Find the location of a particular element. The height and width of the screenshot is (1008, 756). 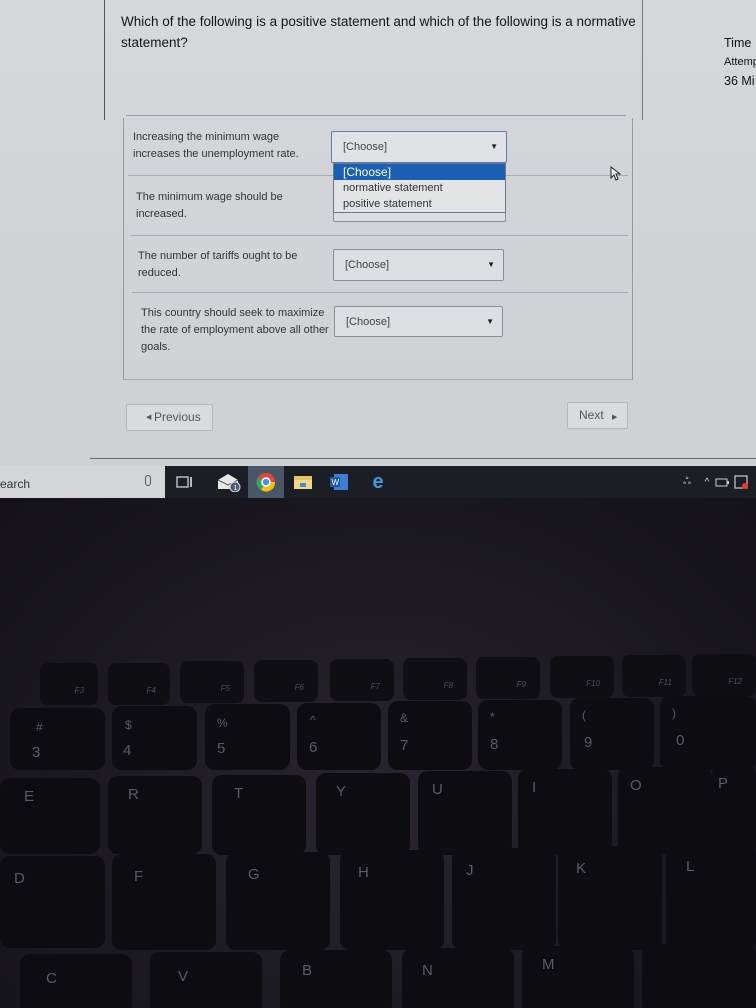

next-button: Next ▶ is located at coordinates (597, 415).